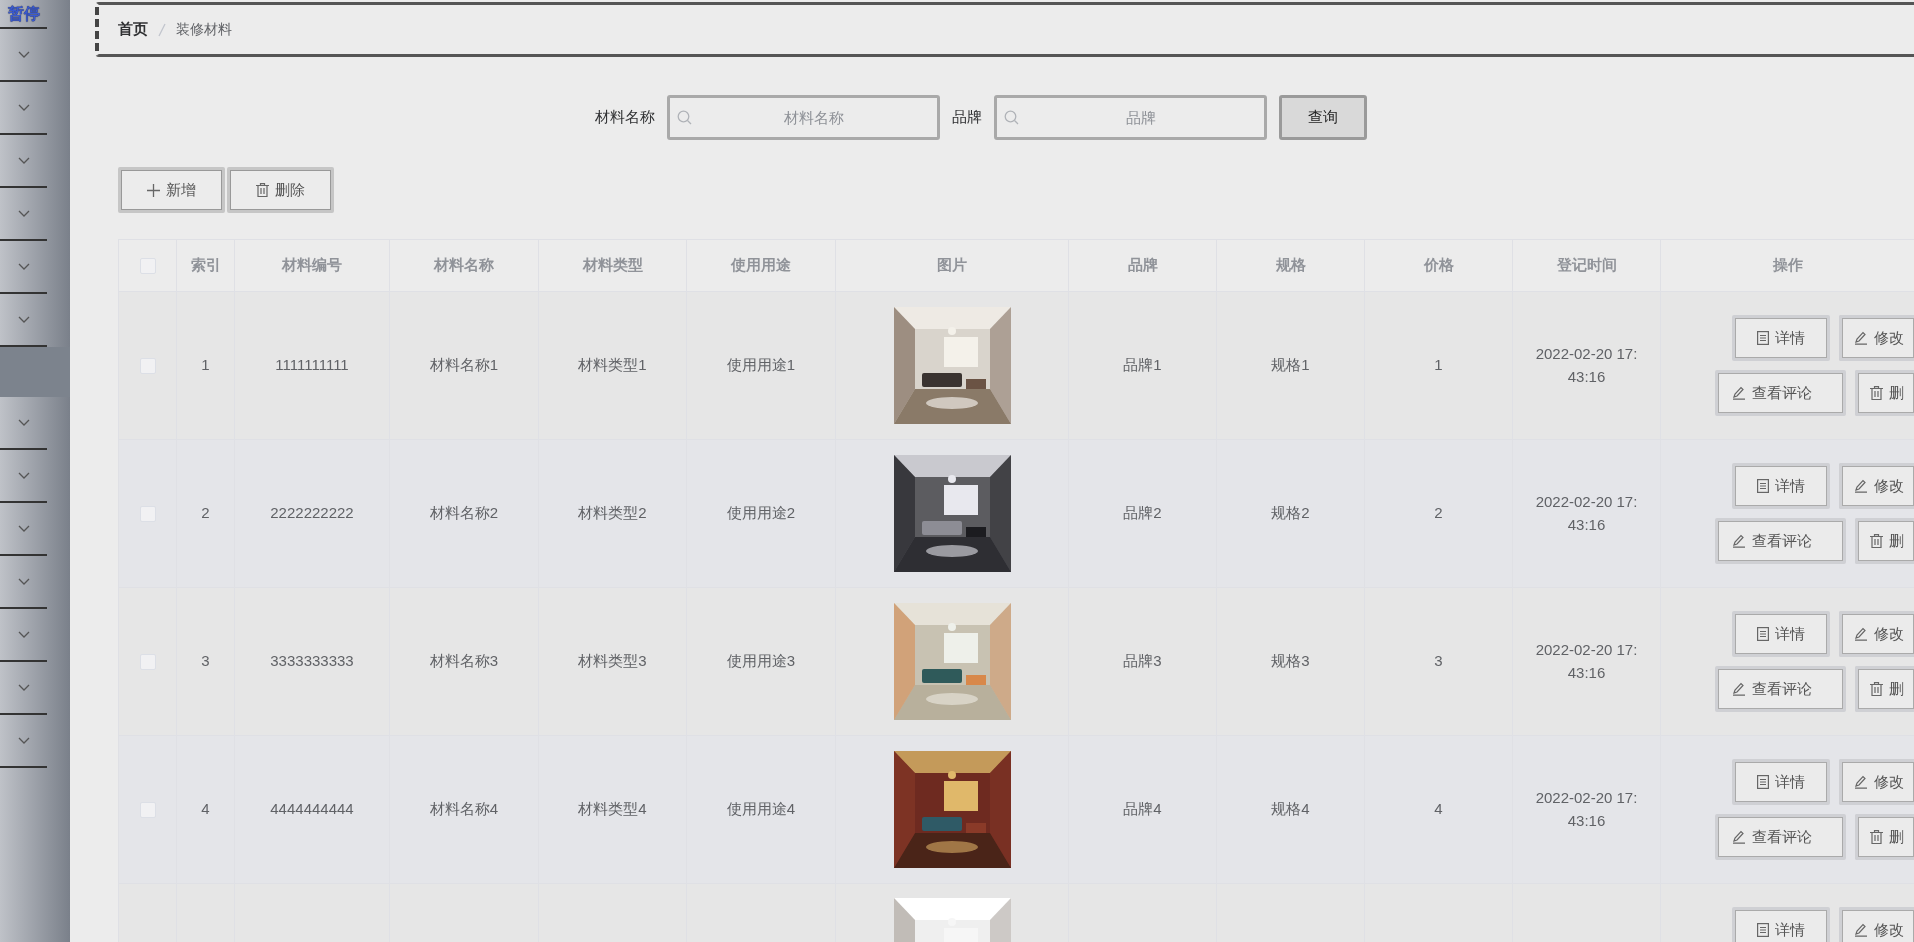 This screenshot has height=942, width=1914. What do you see at coordinates (1290, 265) in the screenshot?
I see `column-header: 规格` at bounding box center [1290, 265].